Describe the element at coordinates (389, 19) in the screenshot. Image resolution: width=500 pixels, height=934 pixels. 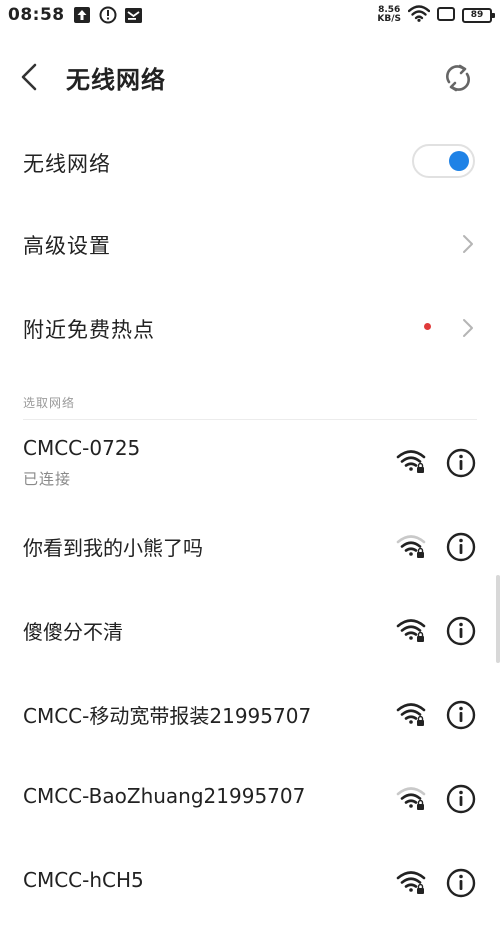
I see `network-speed-unit: KB/S` at that location.